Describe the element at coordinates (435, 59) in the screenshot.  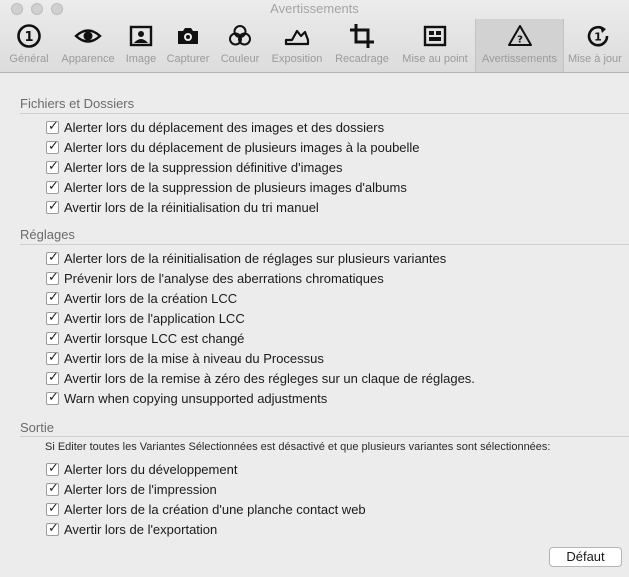
I see `tab-label: Mise au point` at that location.